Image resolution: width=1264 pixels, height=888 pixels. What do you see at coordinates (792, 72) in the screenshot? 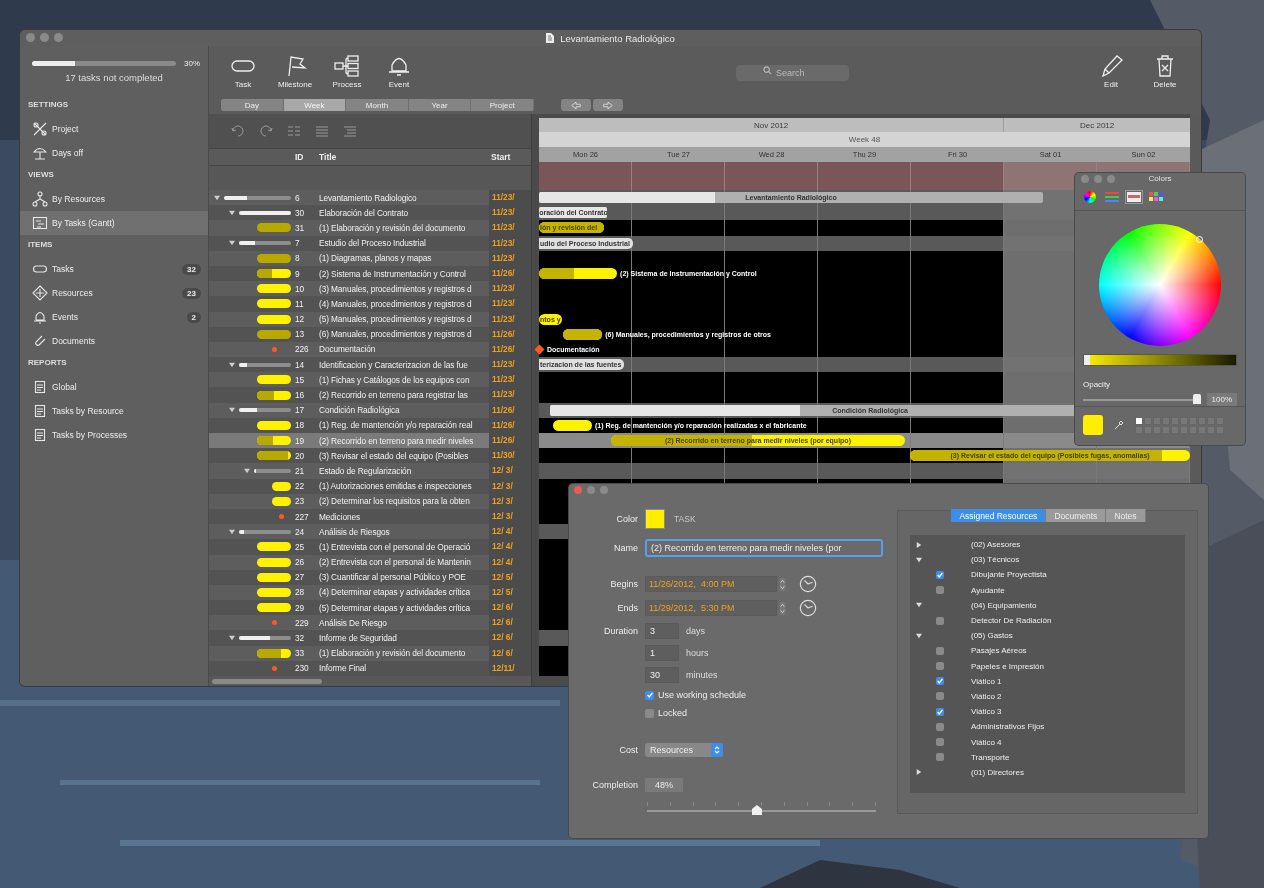
I see `search-field: Search` at bounding box center [792, 72].